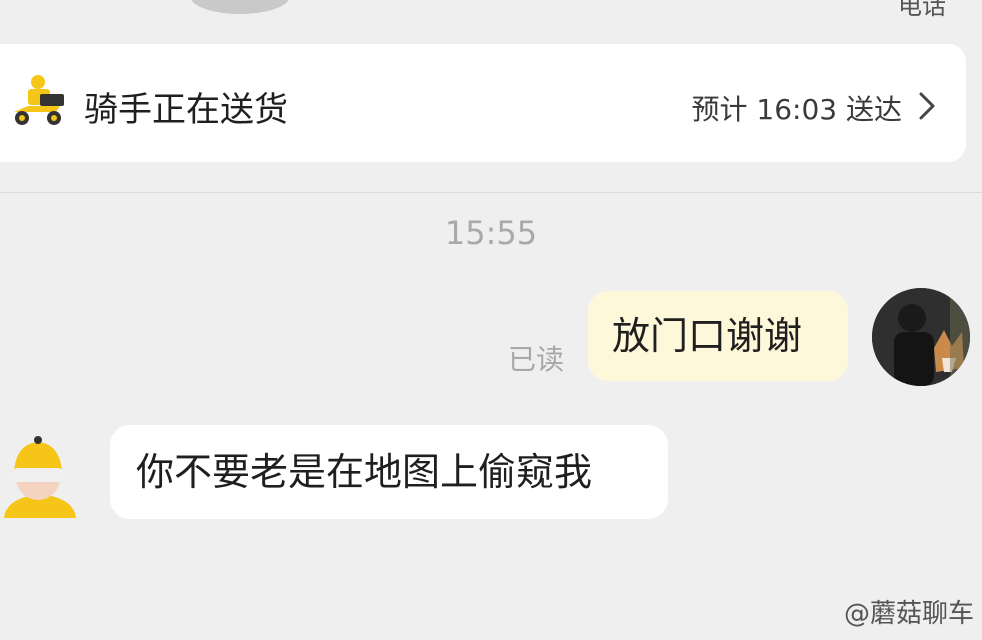  I want to click on delivery-status-text: 骑手正在送货, so click(186, 110).